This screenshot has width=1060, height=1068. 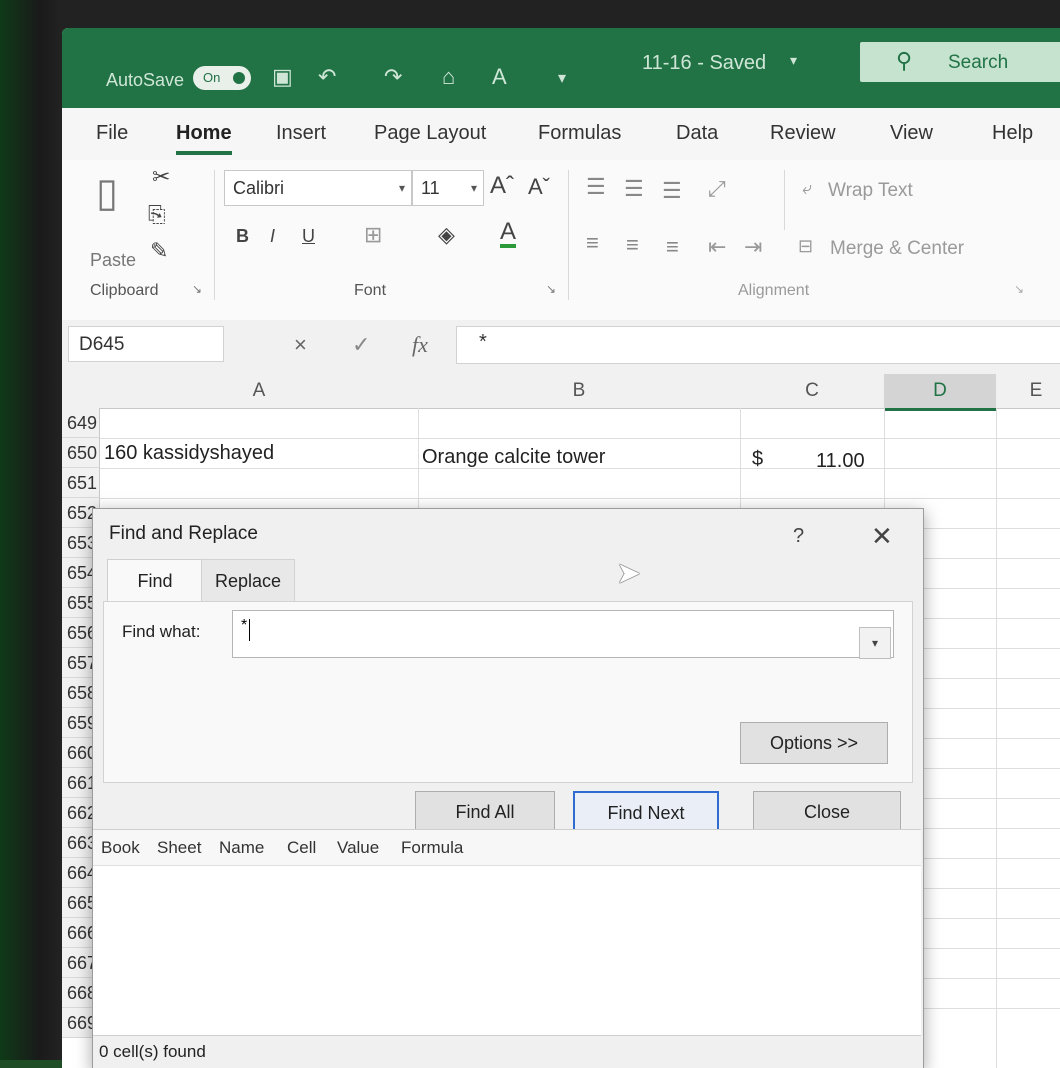 What do you see at coordinates (672, 247) in the screenshot?
I see `align-right-icon: ≡` at bounding box center [672, 247].